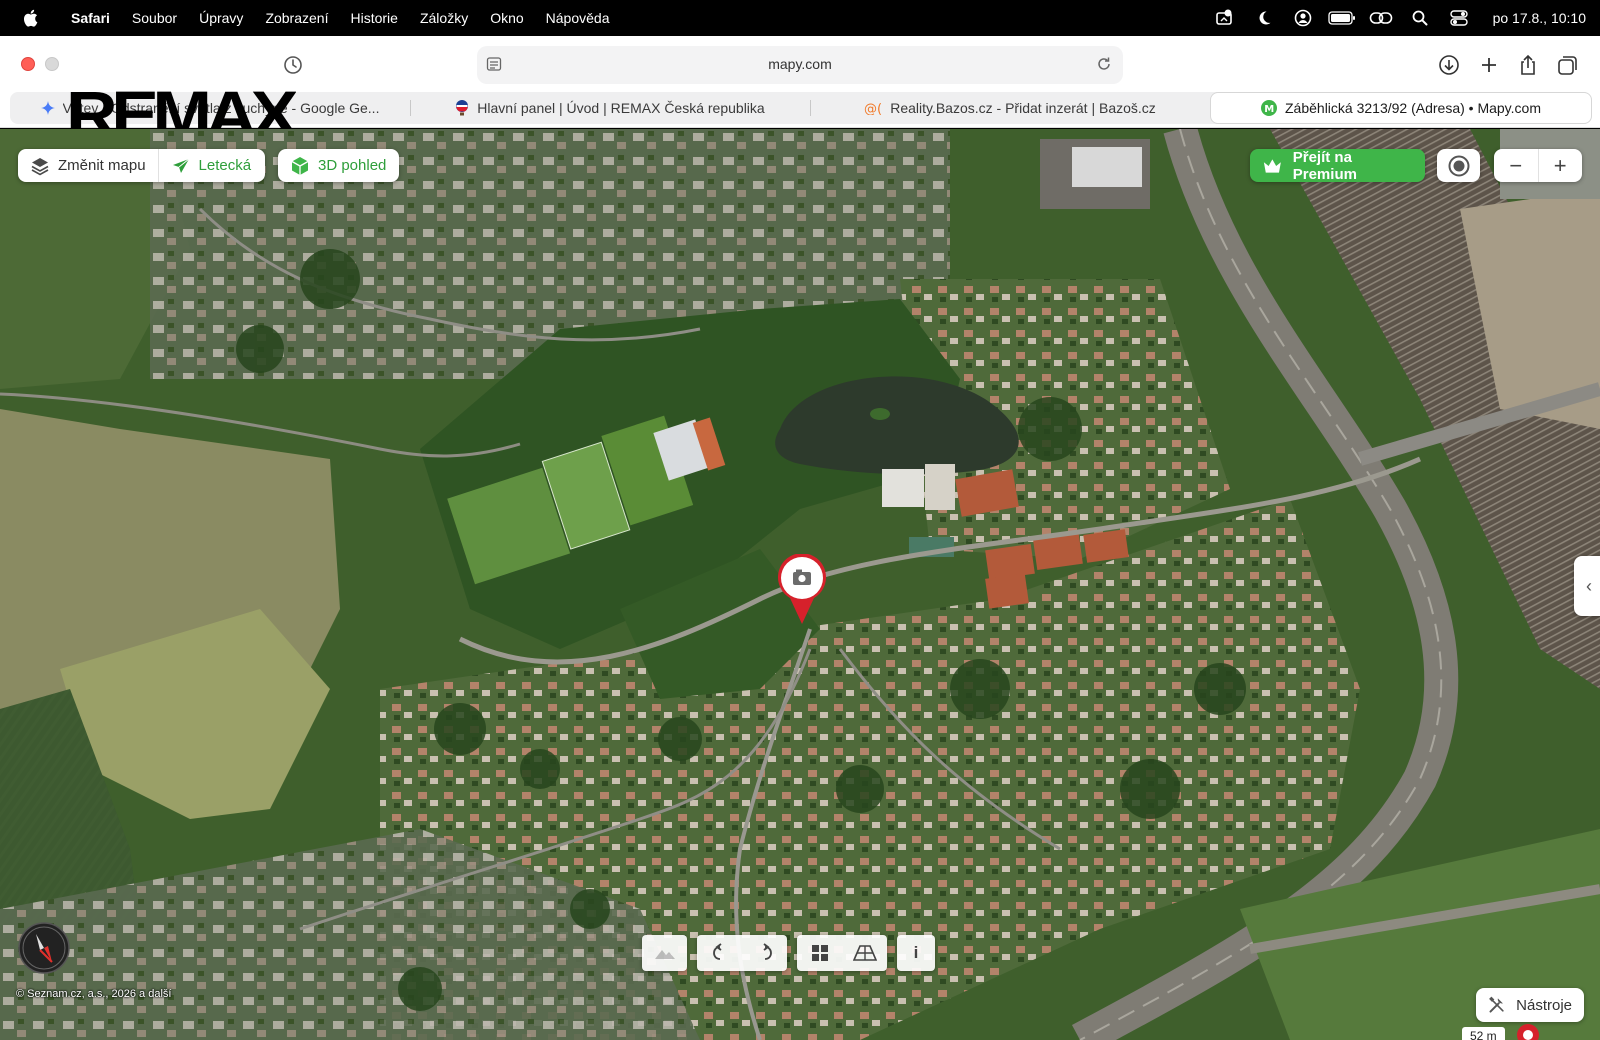 This screenshot has width=1600, height=1040. I want to click on chevron-left-icon: ‹, so click(1589, 585).